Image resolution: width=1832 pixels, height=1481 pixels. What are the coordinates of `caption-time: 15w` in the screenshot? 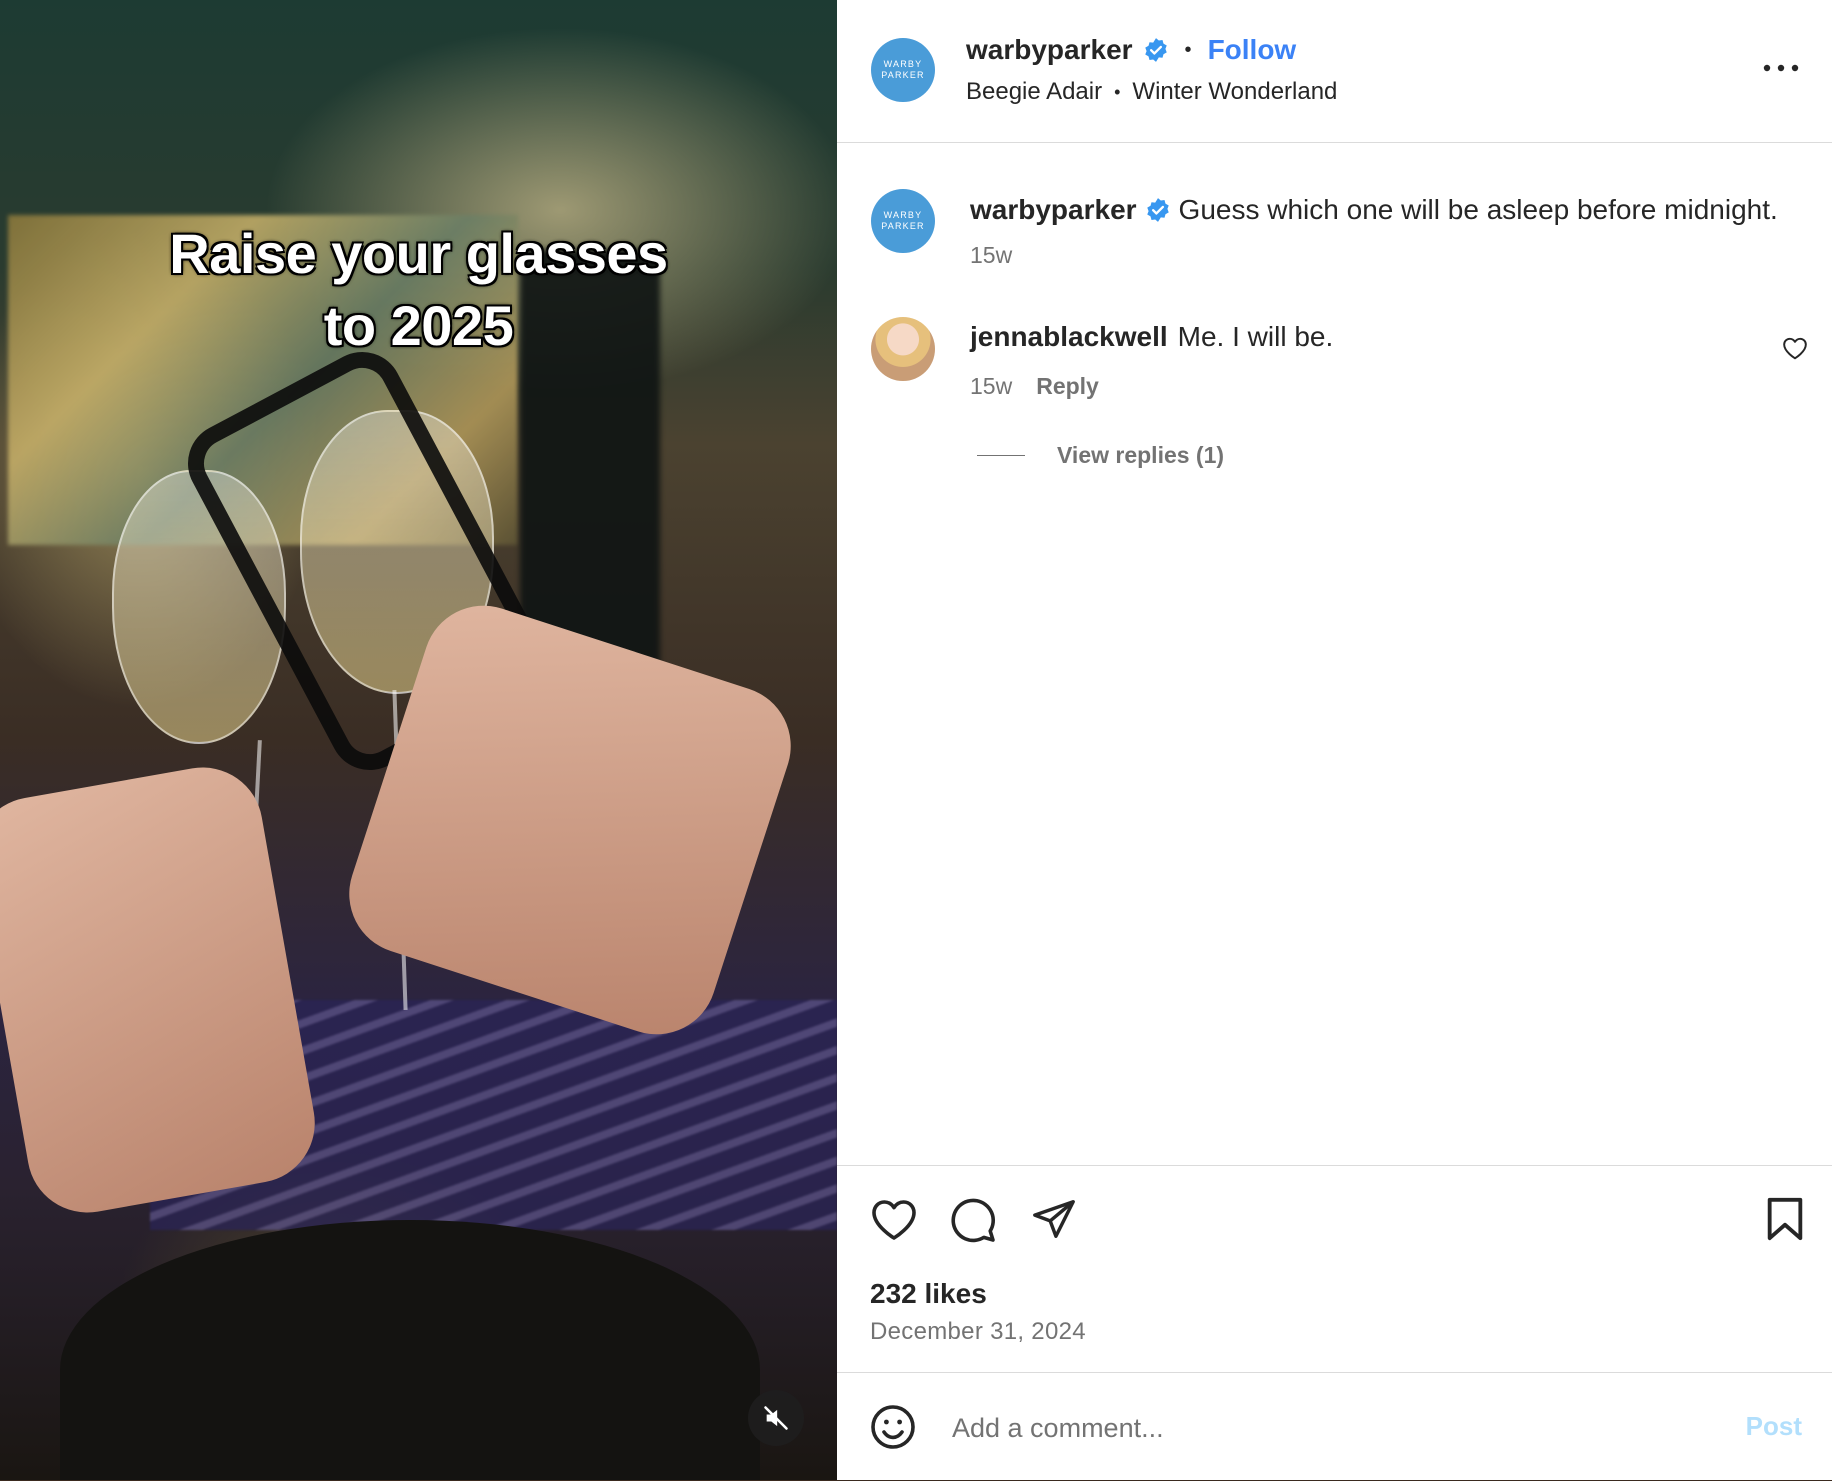 It's located at (991, 254).